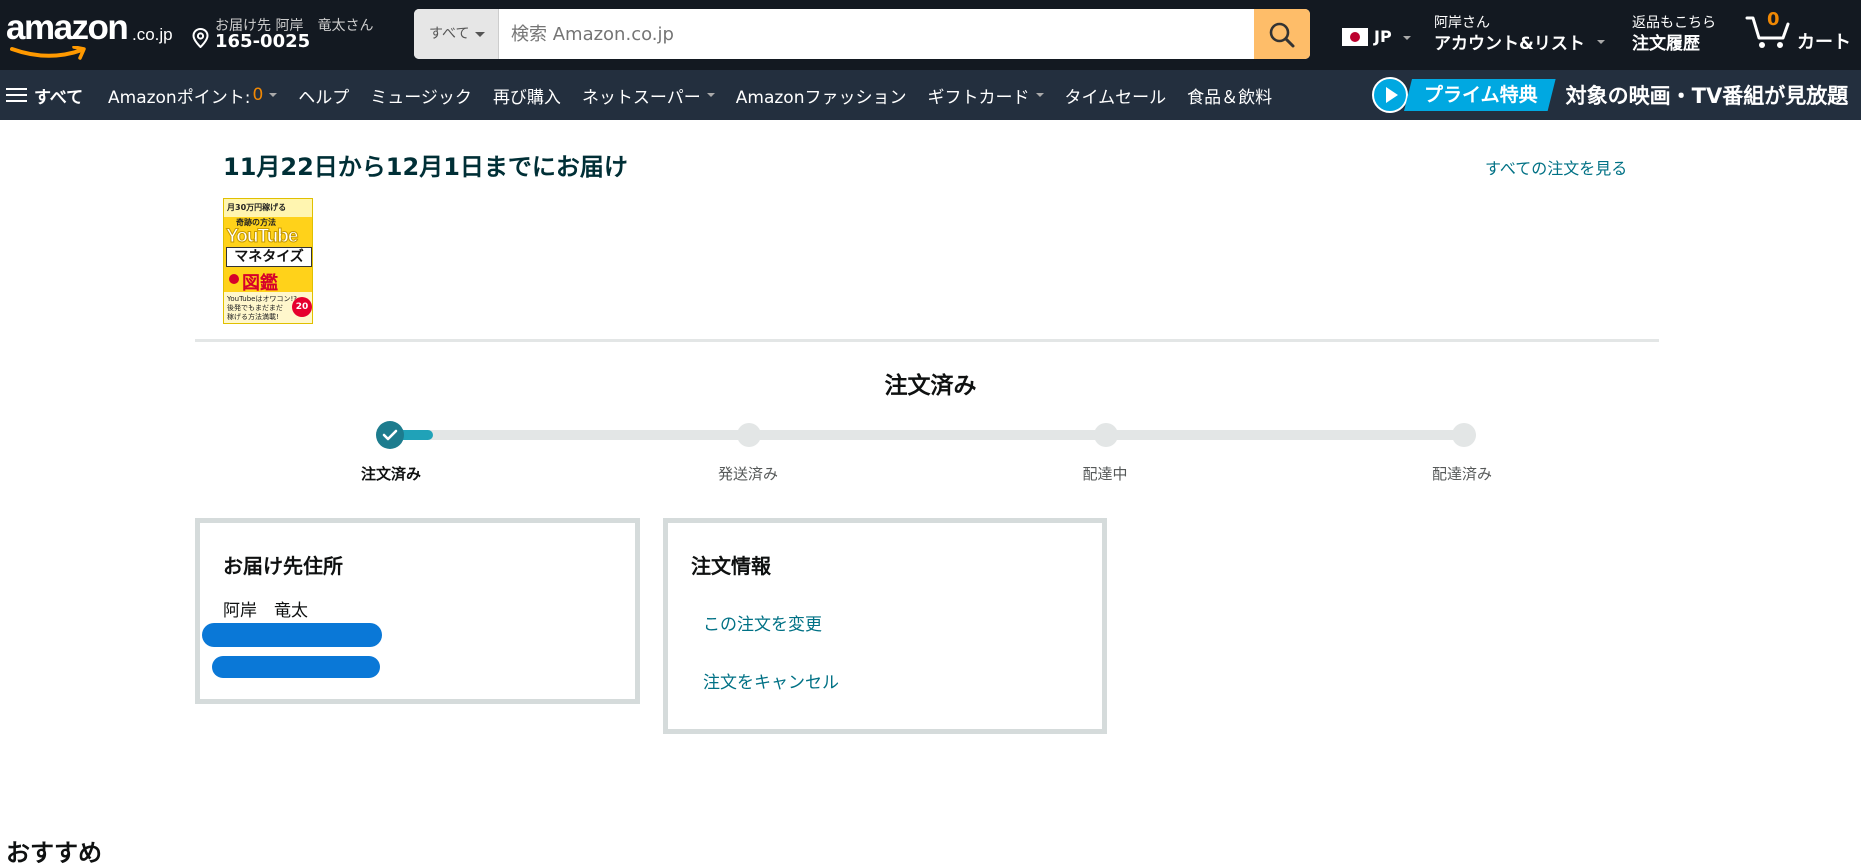  I want to click on location-pin-icon, so click(200, 38).